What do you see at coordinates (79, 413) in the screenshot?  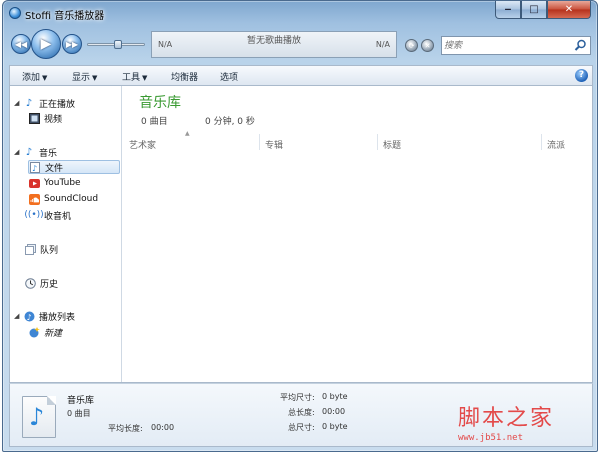 I see `details-track-count: 0 曲目` at bounding box center [79, 413].